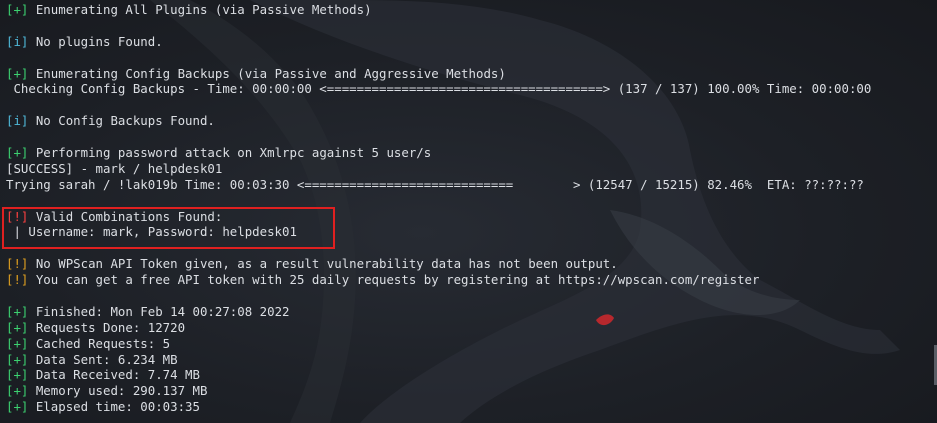 The image size is (937, 423). I want to click on line-text: Cached Requests: 5, so click(99, 343).